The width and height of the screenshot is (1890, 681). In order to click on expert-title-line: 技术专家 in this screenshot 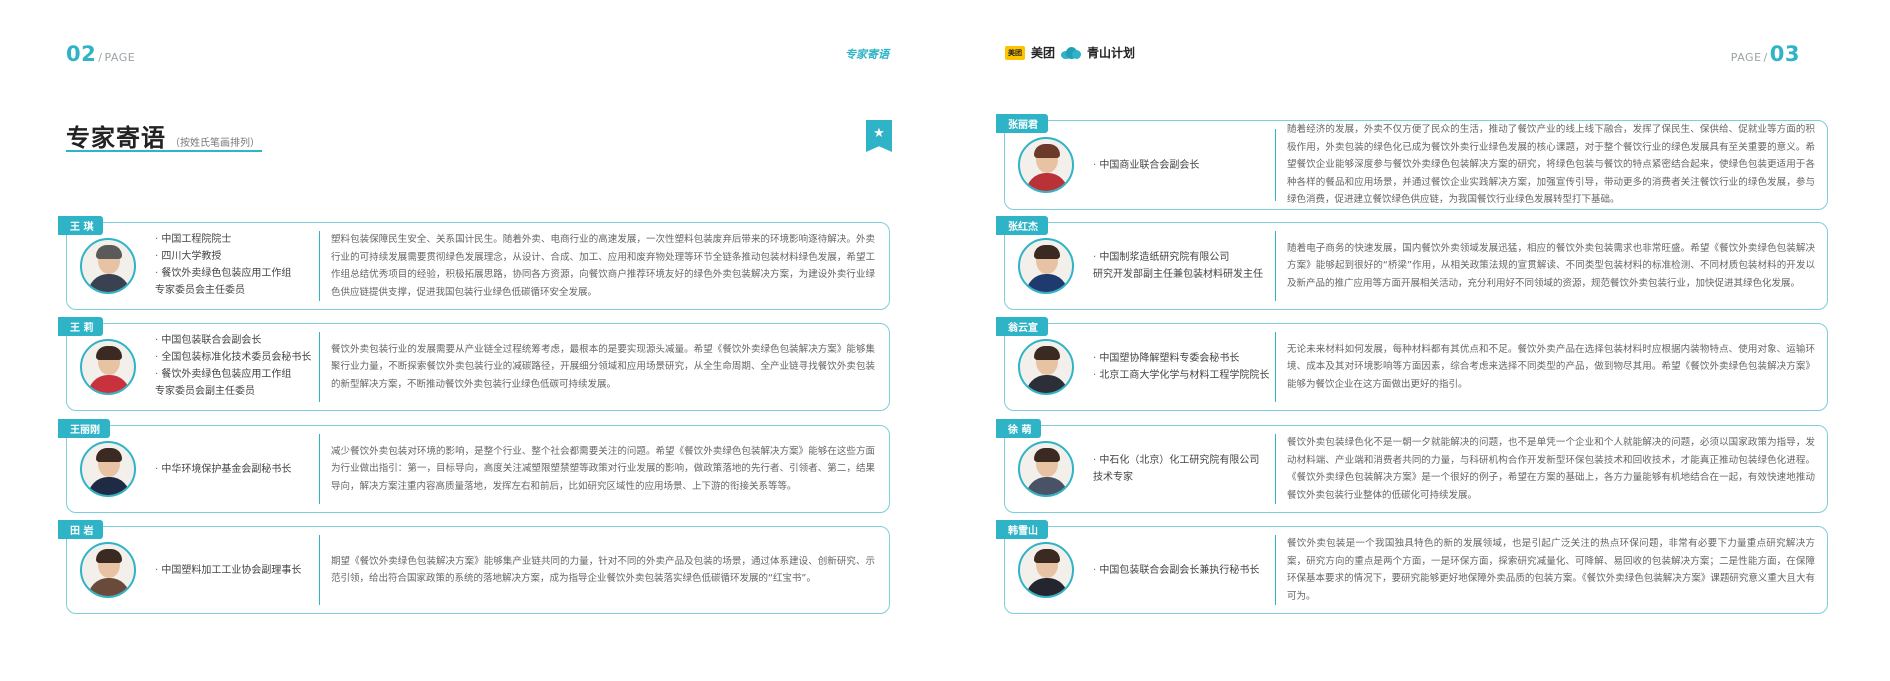, I will do `click(1113, 477)`.